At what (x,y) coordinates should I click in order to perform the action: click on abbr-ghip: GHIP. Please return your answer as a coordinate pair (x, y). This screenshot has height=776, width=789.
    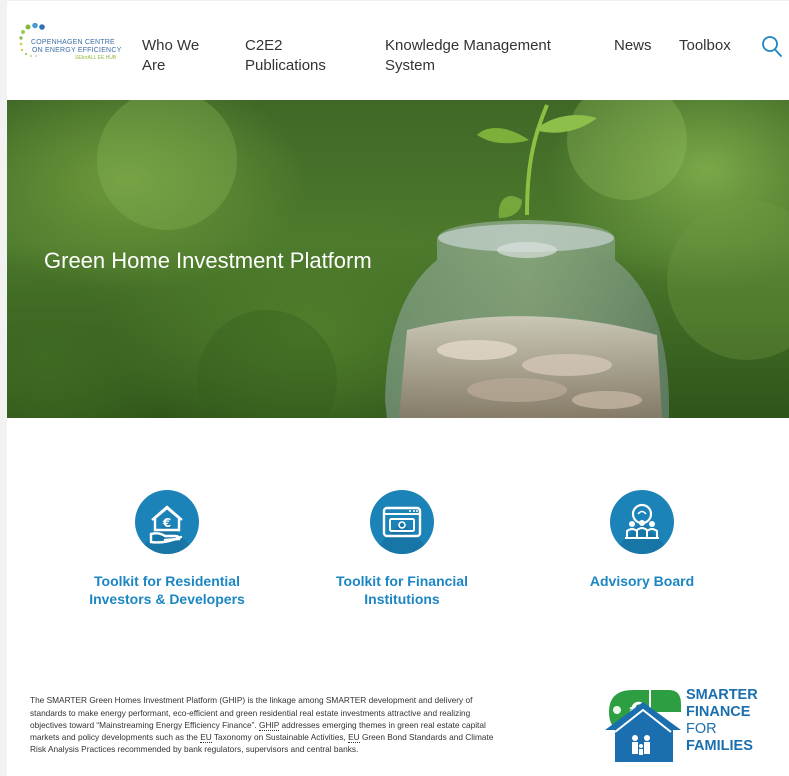
    Looking at the image, I should click on (269, 725).